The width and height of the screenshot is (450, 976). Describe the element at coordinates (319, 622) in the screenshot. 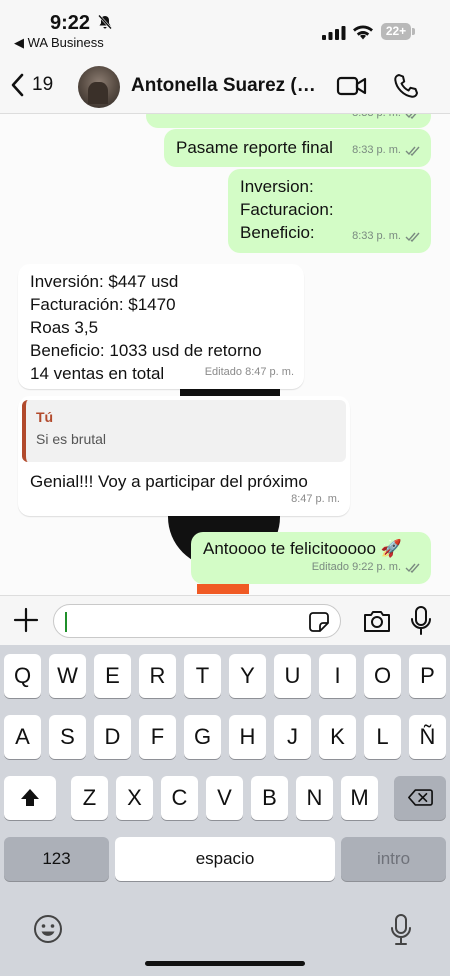

I see `sticker-icon` at that location.